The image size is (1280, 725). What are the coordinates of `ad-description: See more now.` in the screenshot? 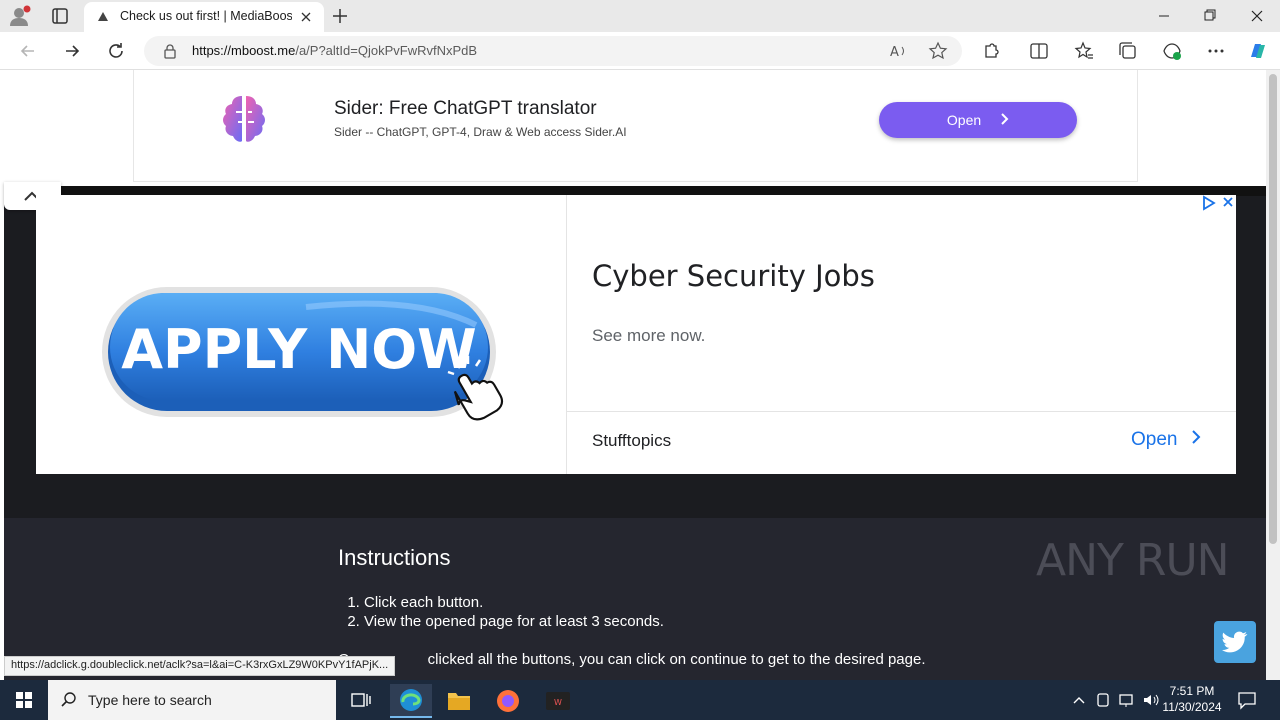 It's located at (649, 335).